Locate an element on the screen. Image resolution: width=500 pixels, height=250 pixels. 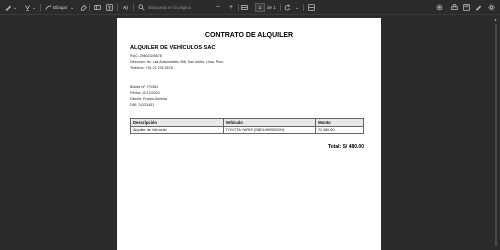
print-icon is located at coordinates (454, 7).